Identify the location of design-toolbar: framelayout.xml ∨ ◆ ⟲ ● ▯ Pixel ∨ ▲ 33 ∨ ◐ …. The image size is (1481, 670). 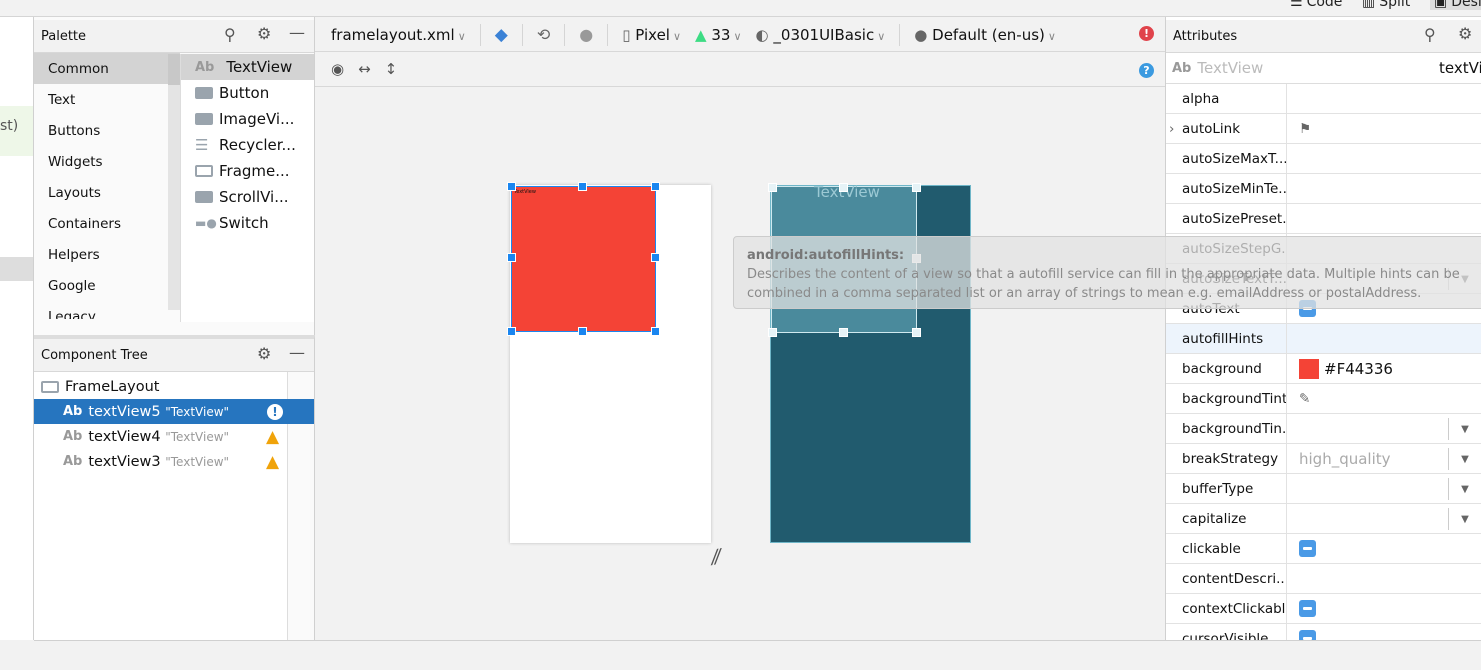
(740, 35).